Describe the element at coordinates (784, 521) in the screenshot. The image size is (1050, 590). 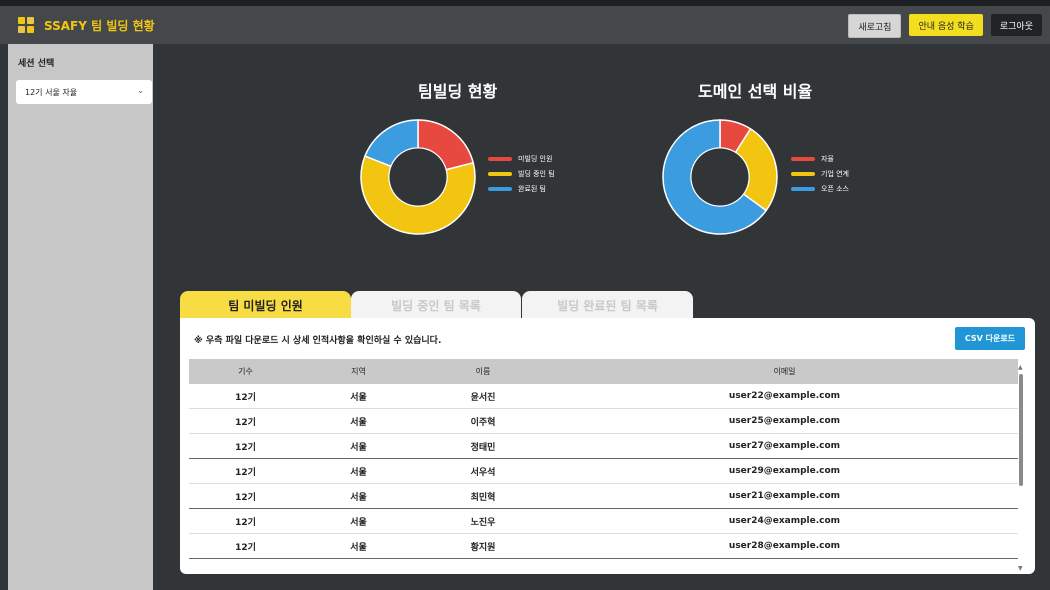
I see `cell-email: user24@example.com` at that location.